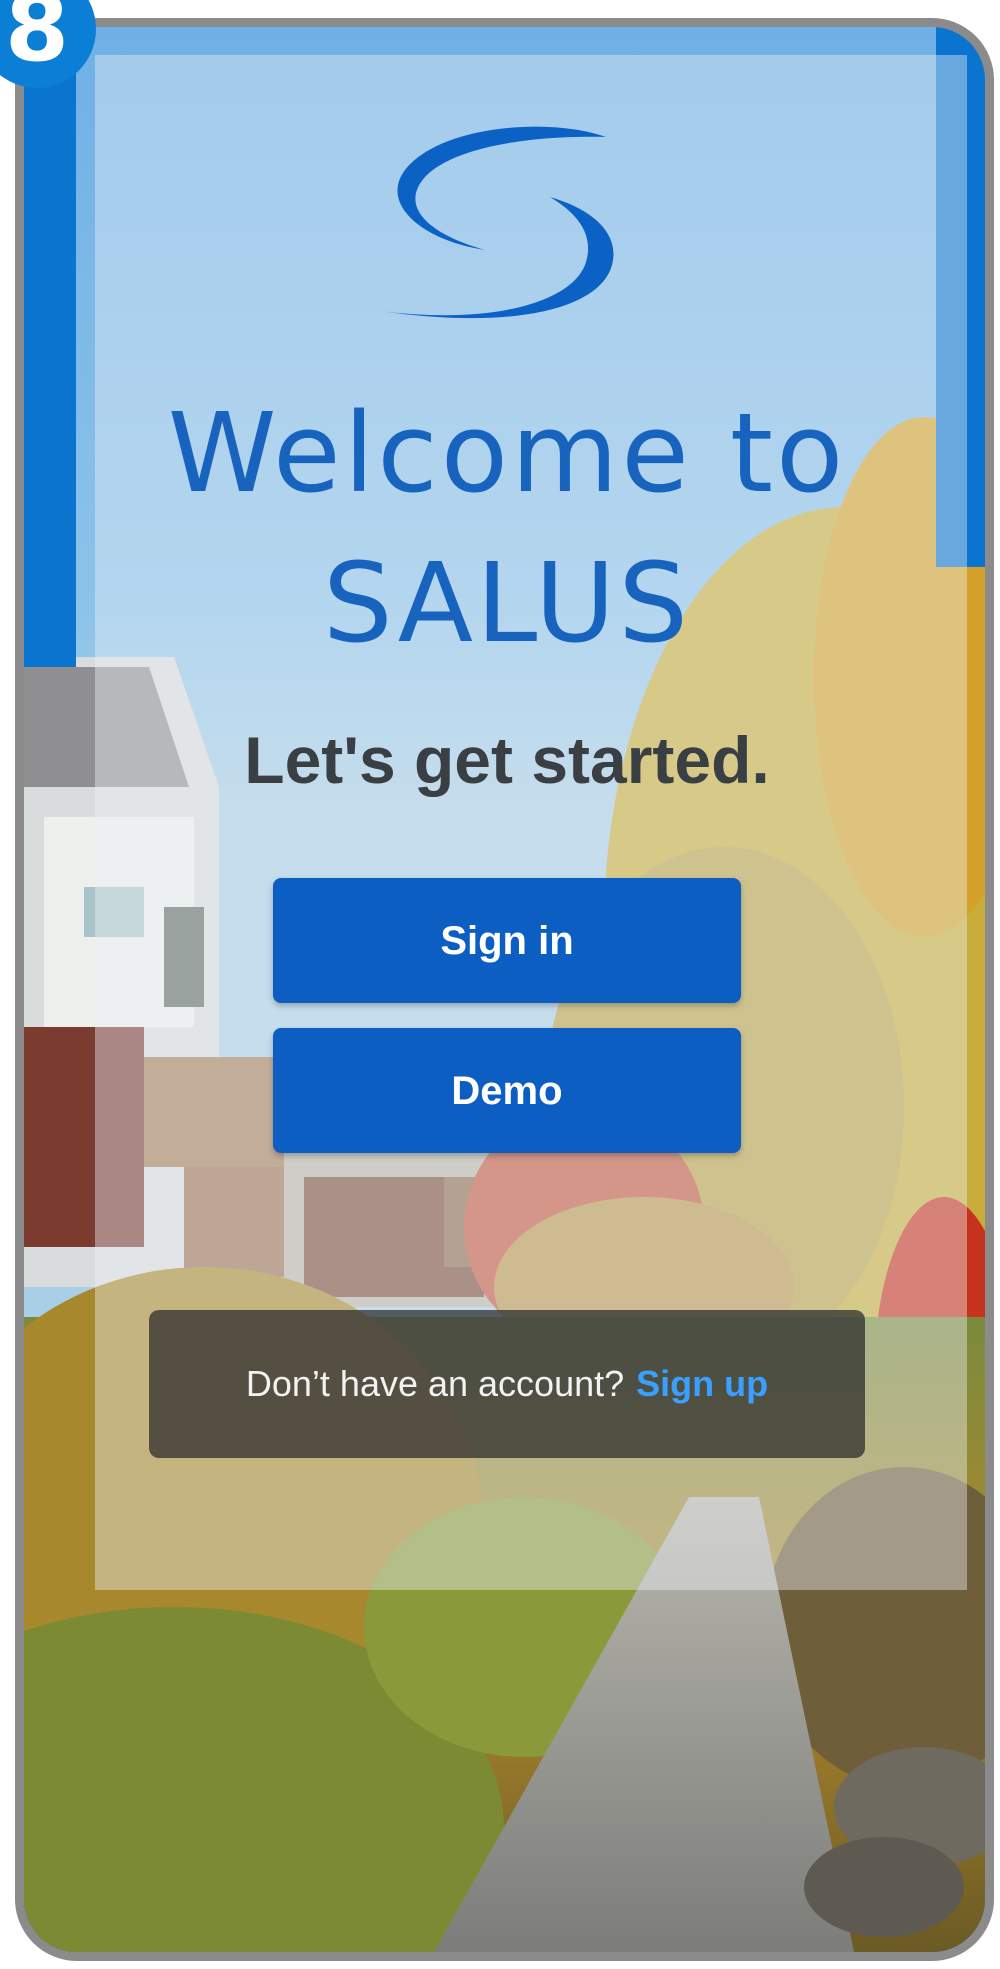 This screenshot has height=1969, width=1000. Describe the element at coordinates (435, 1383) in the screenshot. I see `account-question: Don’t have an account?` at that location.